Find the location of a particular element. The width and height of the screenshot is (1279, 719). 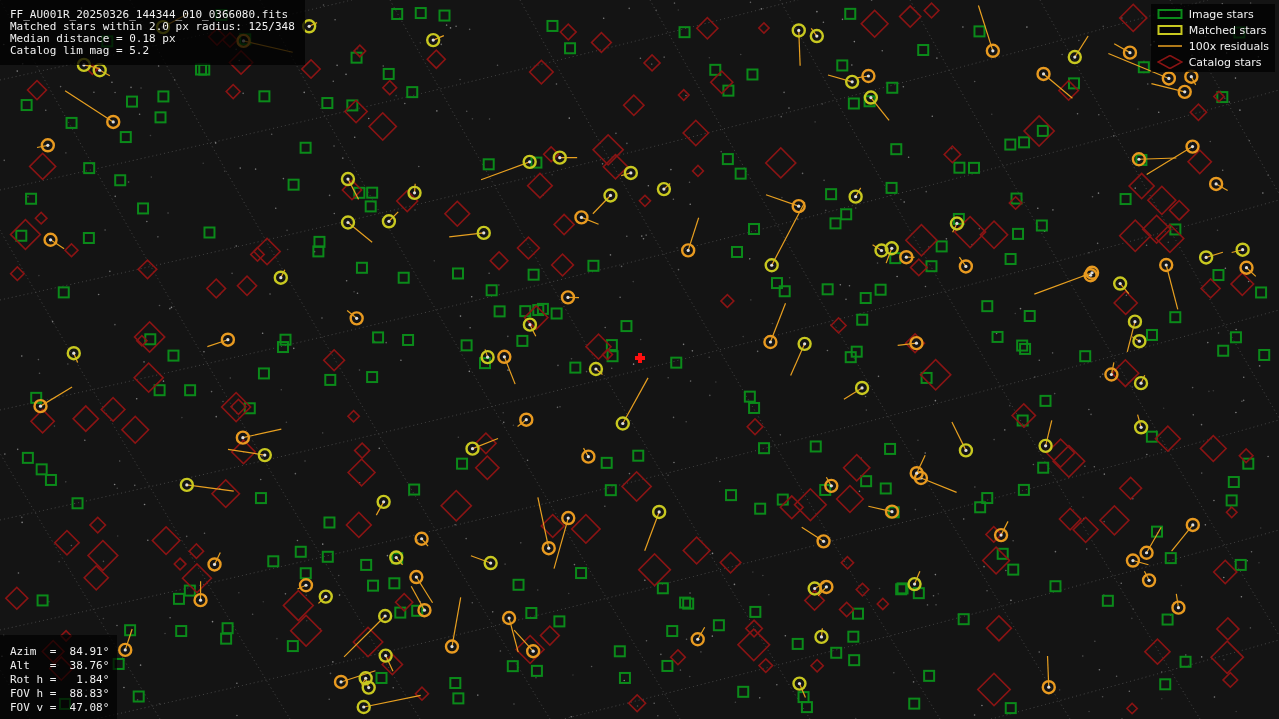

diamond-marker-icon is located at coordinates (1169, 62).